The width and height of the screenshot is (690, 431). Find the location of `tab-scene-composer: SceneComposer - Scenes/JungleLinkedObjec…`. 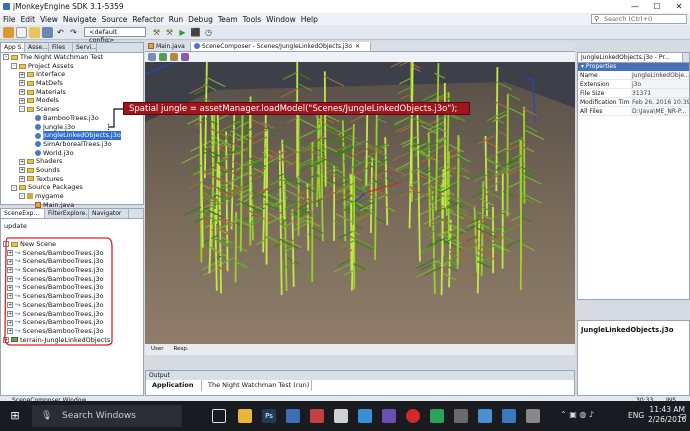

tab-scene-composer: SceneComposer - Scenes/JungleLinkedObjec… is located at coordinates (281, 46).